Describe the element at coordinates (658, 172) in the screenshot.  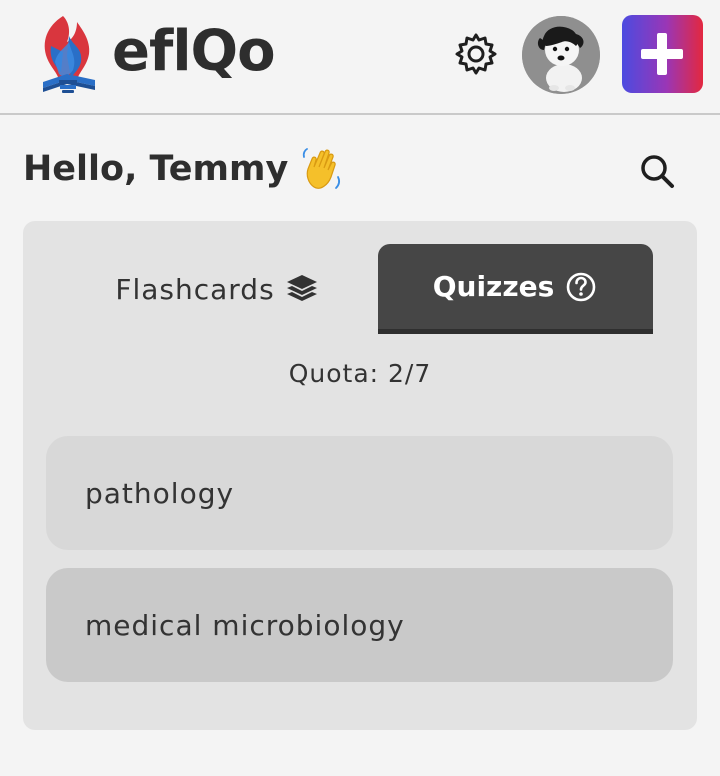
I see `search-icon` at that location.